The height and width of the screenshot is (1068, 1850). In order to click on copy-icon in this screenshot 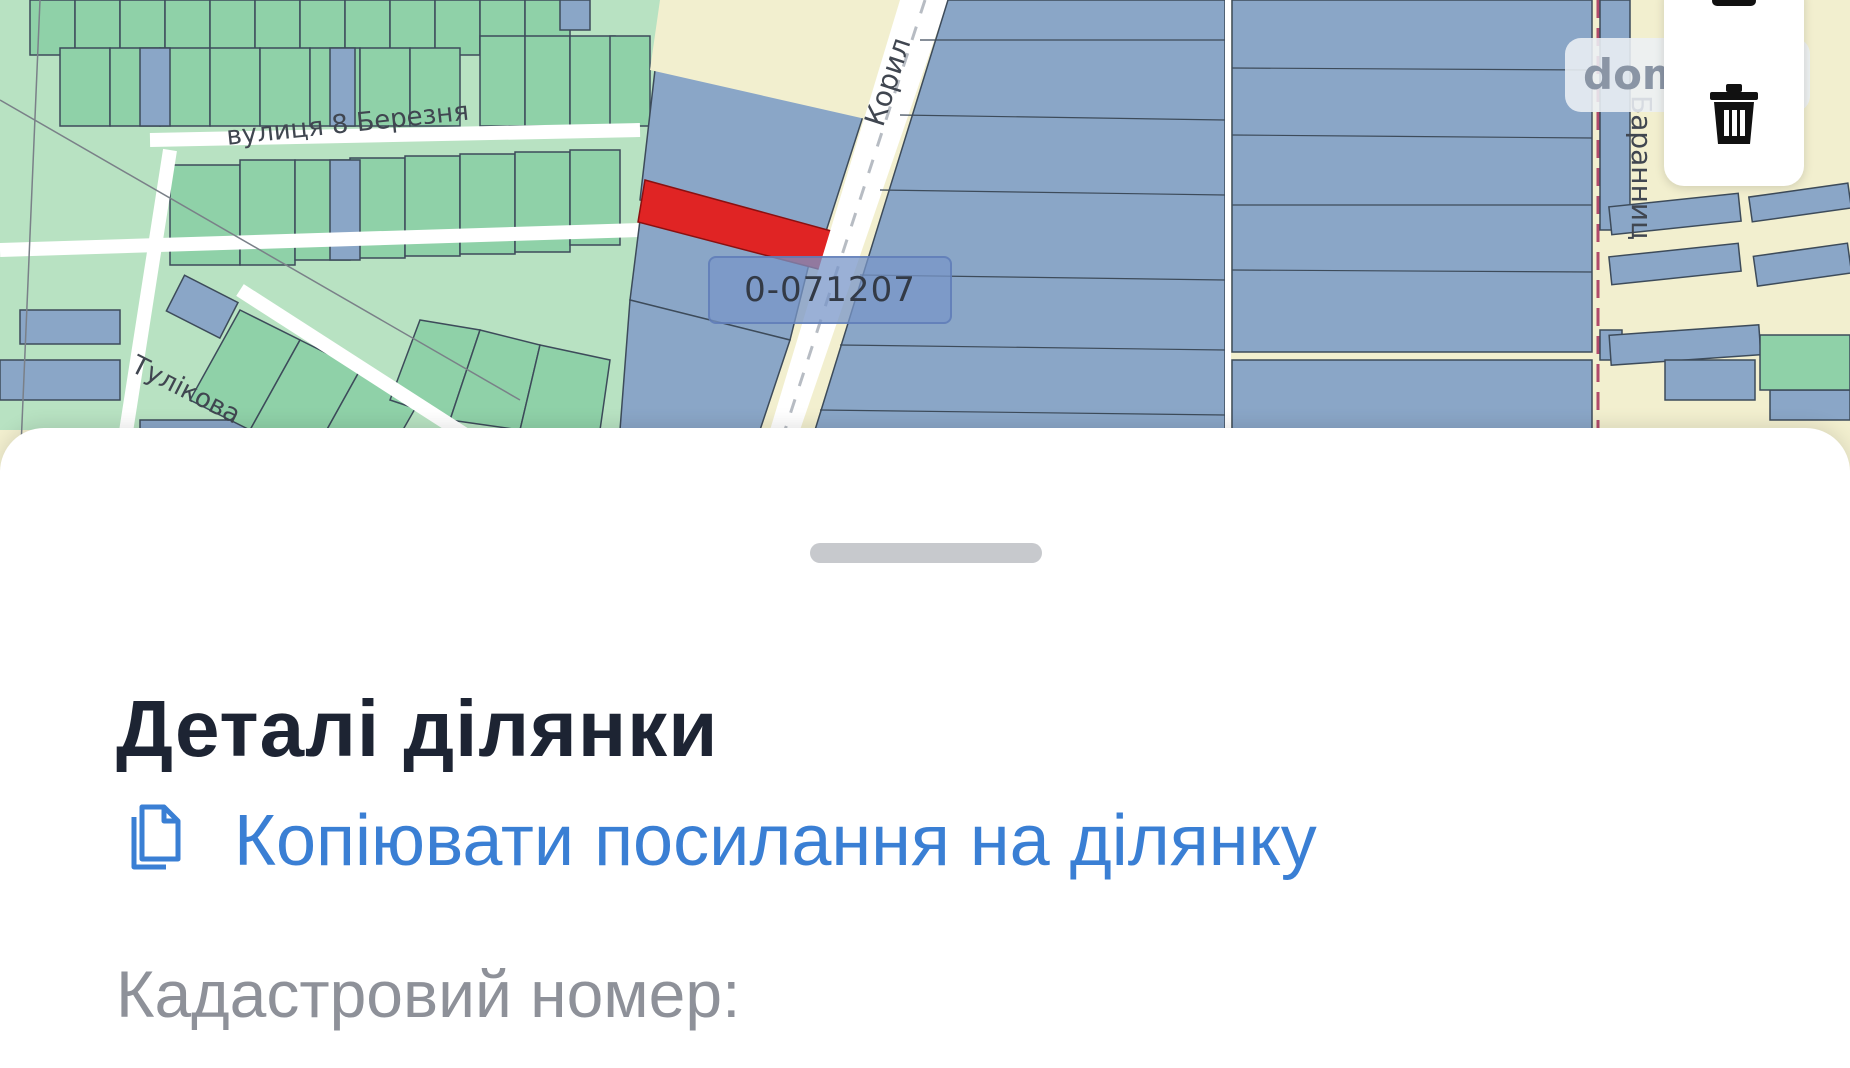, I will do `click(152, 841)`.